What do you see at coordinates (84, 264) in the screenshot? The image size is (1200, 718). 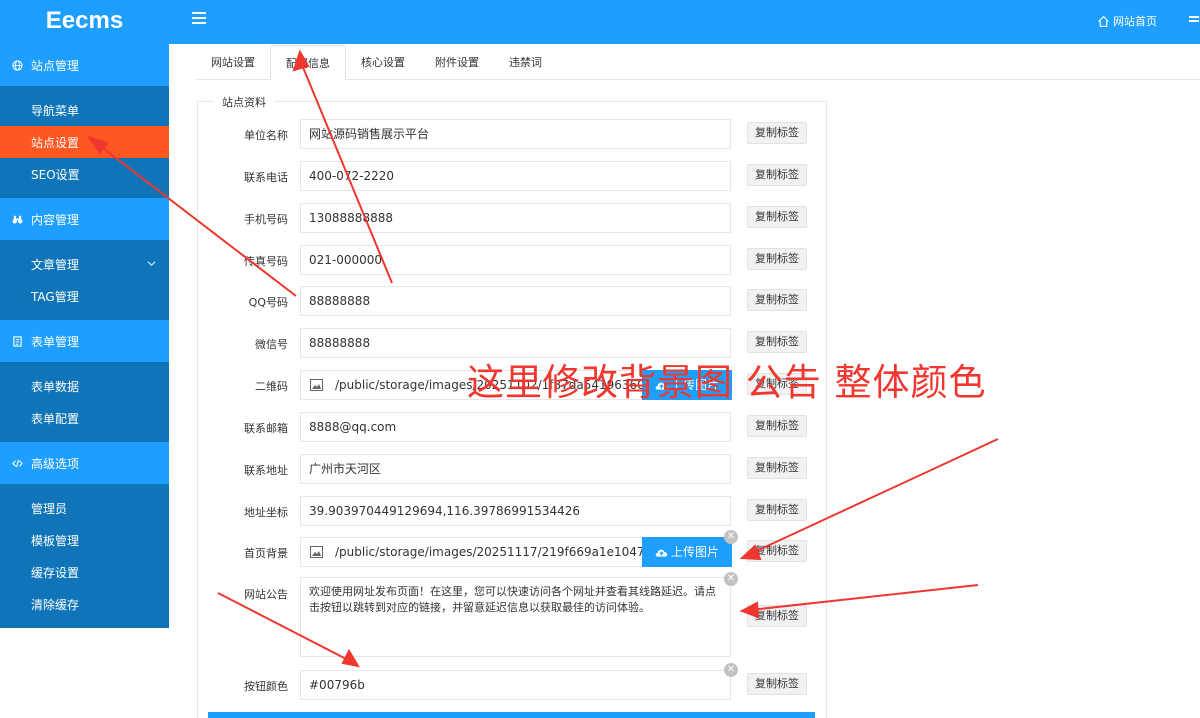 I see `sidebar-item-articles: 文章管理` at bounding box center [84, 264].